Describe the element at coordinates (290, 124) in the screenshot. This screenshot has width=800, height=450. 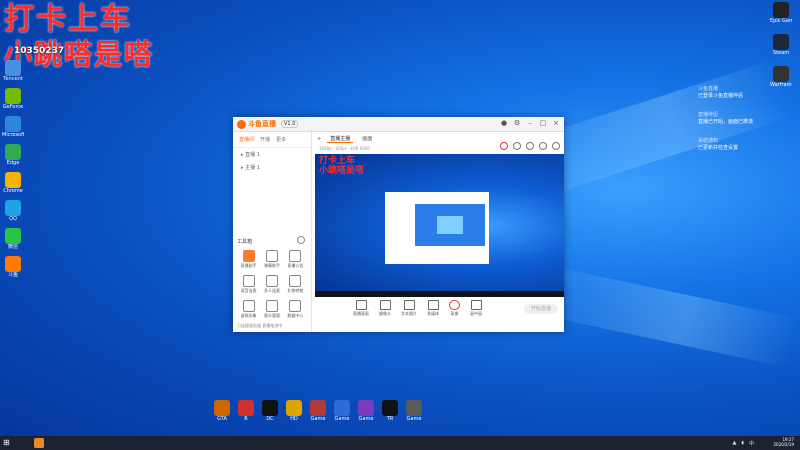
I see `version-badge: V1.0` at that location.